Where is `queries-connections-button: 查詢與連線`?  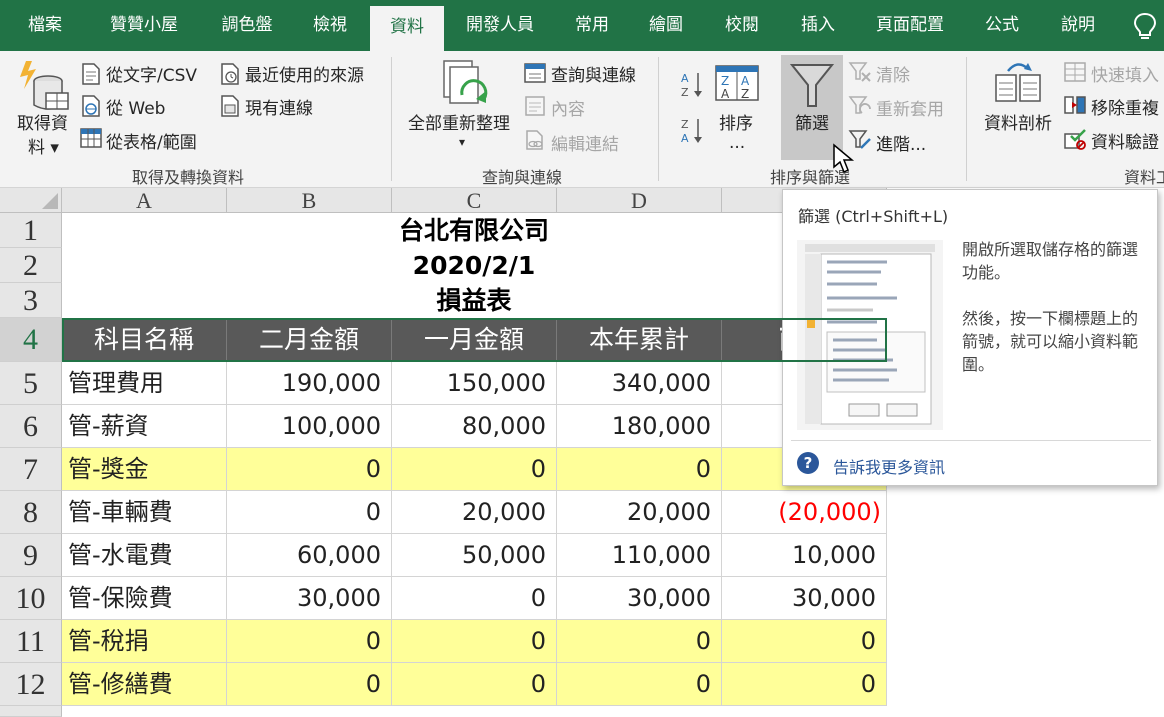 queries-connections-button: 查詢與連線 is located at coordinates (593, 73).